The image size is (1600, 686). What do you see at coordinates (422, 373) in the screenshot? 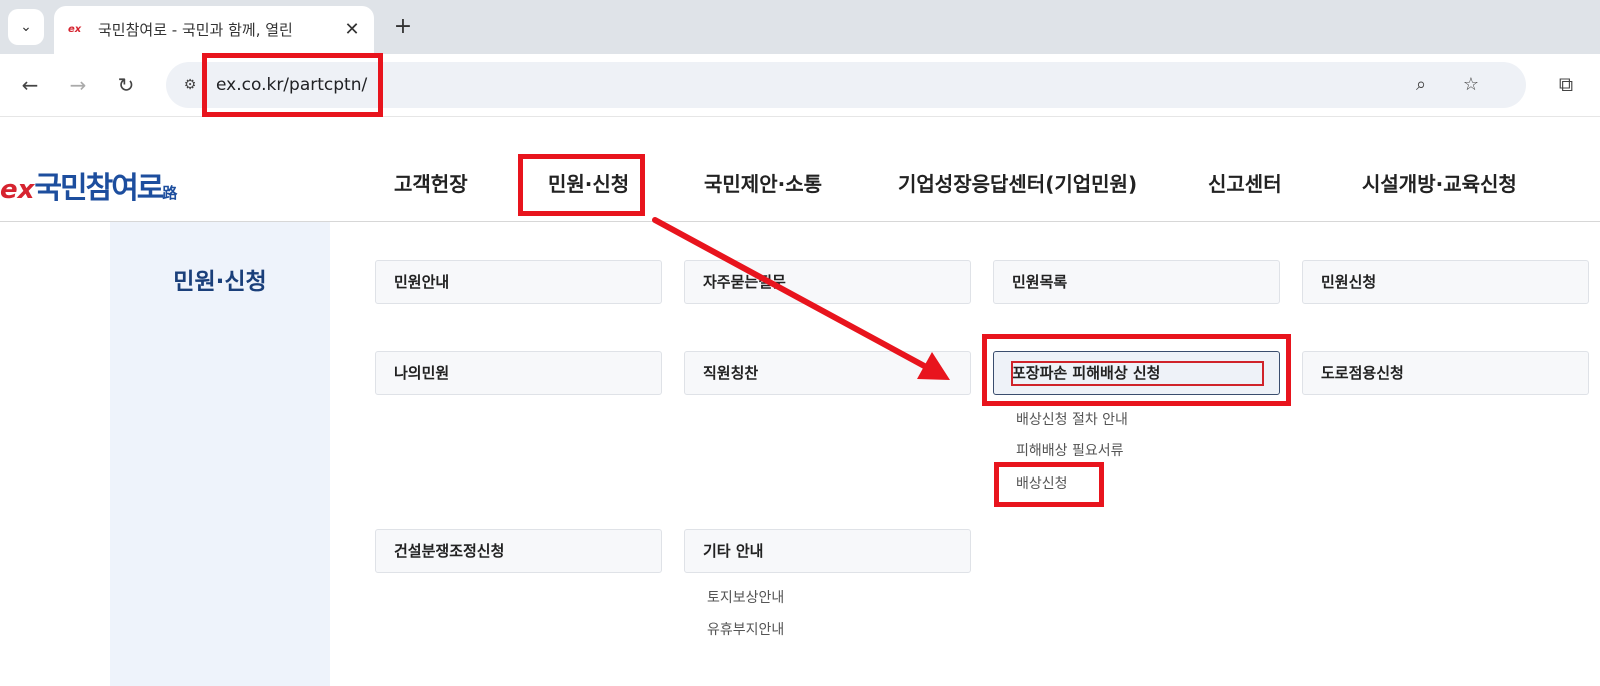
I see `menu-label: 나의민원` at bounding box center [422, 373].